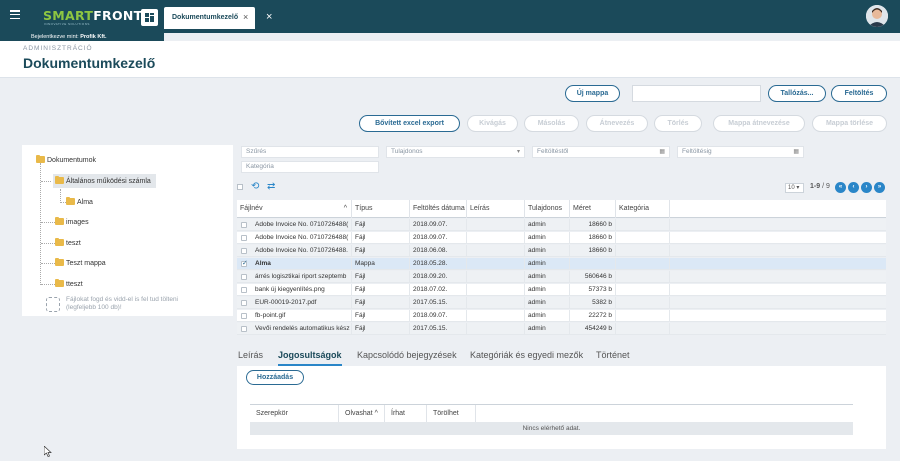  What do you see at coordinates (438, 303) in the screenshot?
I see `cell-date: 2017.05.15.` at bounding box center [438, 303].